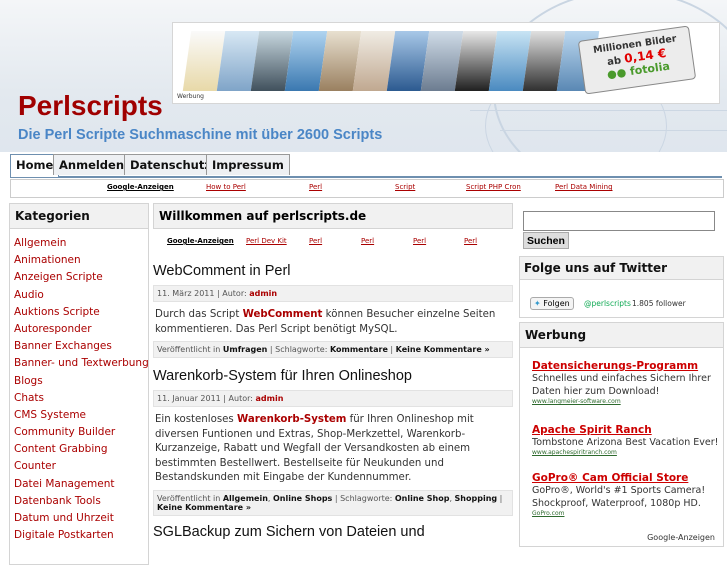 Image resolution: width=727 pixels, height=565 pixels. Describe the element at coordinates (81, 329) in the screenshot. I see `category-link: Autoresponder` at that location.